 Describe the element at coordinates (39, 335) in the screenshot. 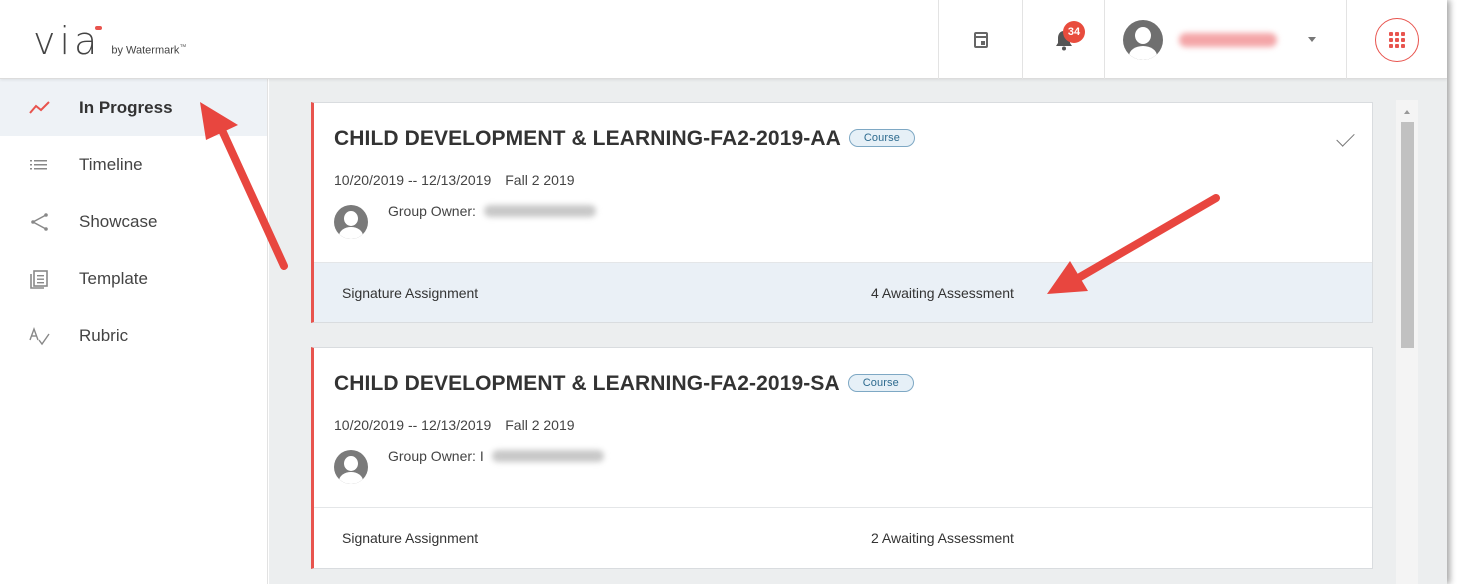

I see `rubric-icon` at that location.